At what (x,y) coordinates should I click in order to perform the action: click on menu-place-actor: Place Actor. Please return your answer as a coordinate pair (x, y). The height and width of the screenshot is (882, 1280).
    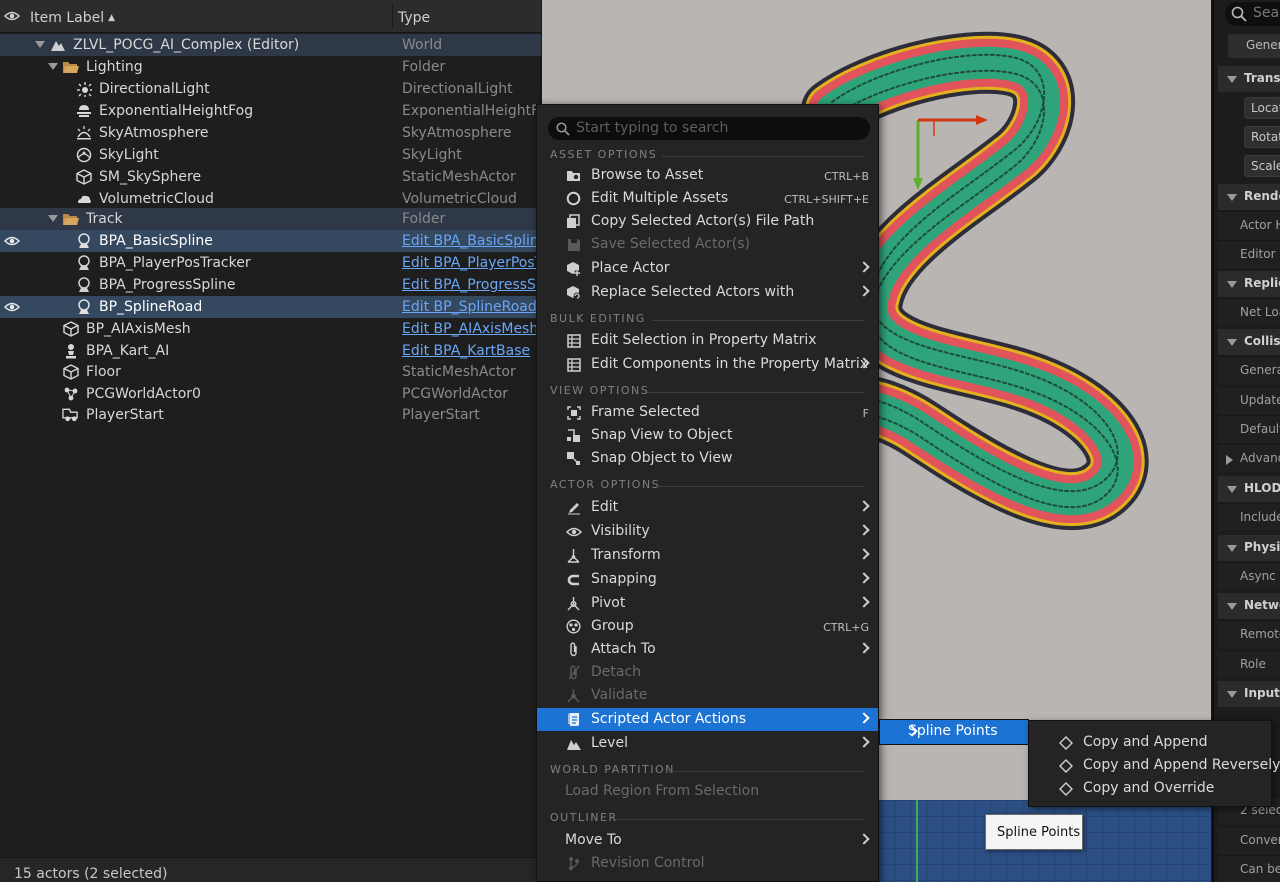
    Looking at the image, I should click on (707, 268).